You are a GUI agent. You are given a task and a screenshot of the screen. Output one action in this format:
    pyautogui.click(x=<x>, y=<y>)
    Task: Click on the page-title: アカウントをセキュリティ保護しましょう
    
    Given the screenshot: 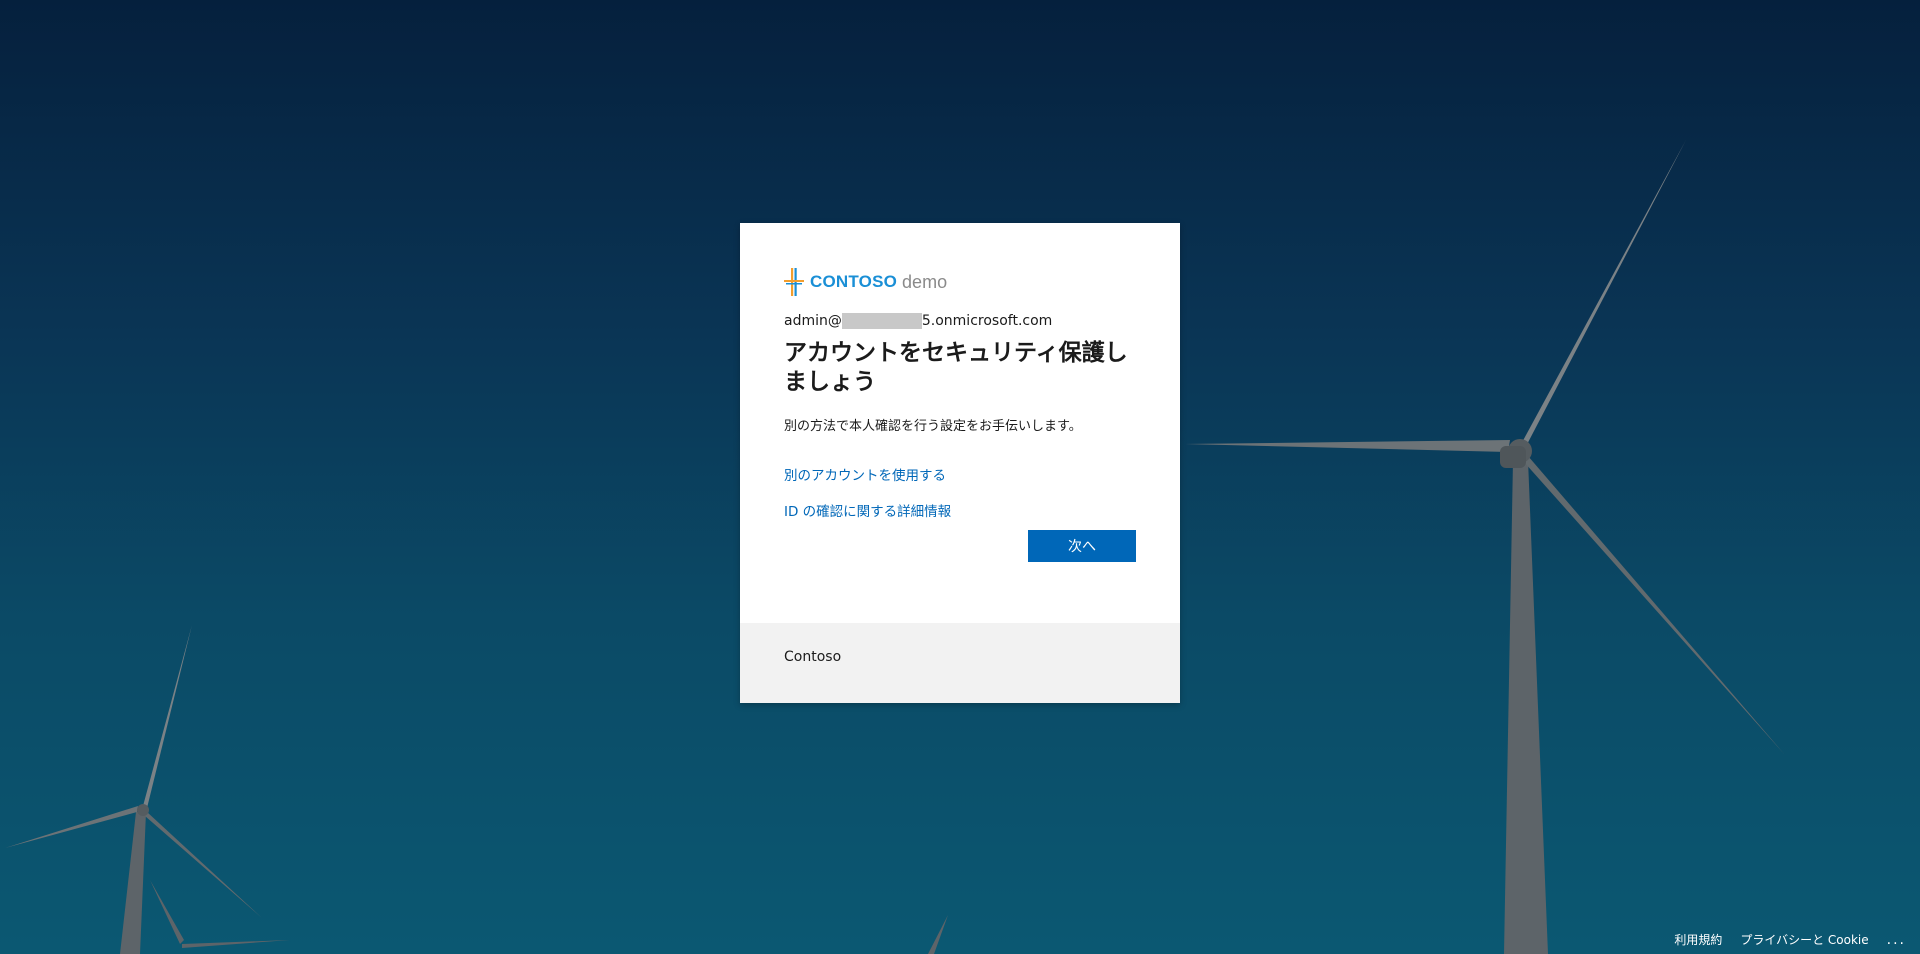 What is the action you would take?
    pyautogui.click(x=956, y=367)
    